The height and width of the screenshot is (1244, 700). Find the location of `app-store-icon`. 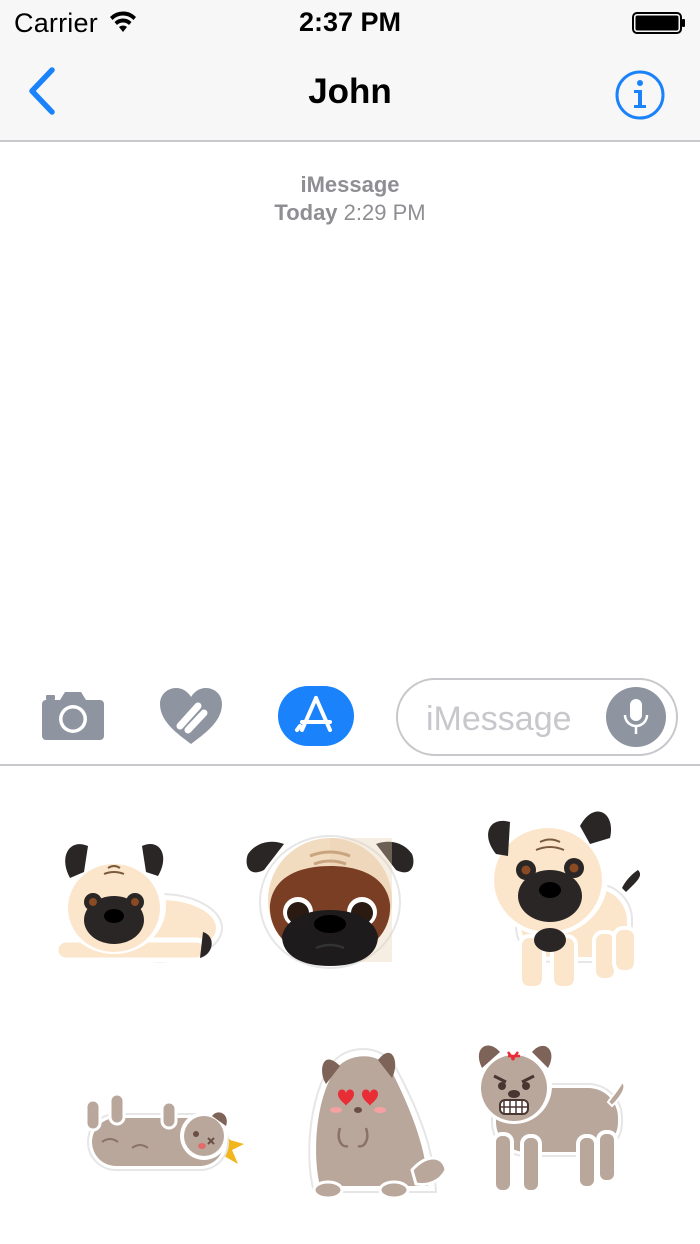

app-store-icon is located at coordinates (313, 714).